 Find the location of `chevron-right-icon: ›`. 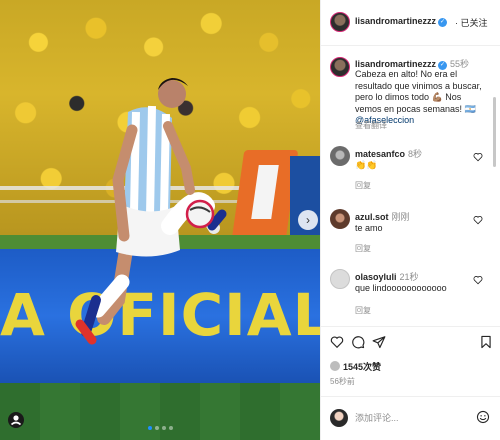

chevron-right-icon: › is located at coordinates (308, 220).